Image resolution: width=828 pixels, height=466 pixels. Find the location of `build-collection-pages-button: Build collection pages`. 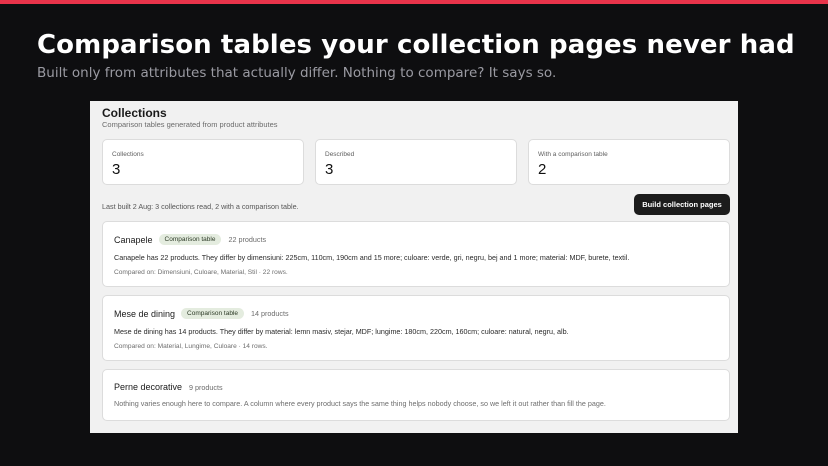

build-collection-pages-button: Build collection pages is located at coordinates (682, 204).